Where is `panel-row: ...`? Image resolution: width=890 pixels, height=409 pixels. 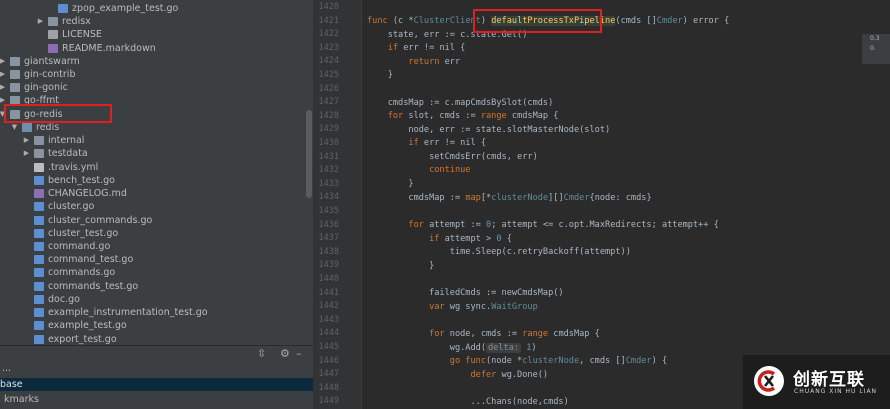
panel-row: ... is located at coordinates (156, 368).